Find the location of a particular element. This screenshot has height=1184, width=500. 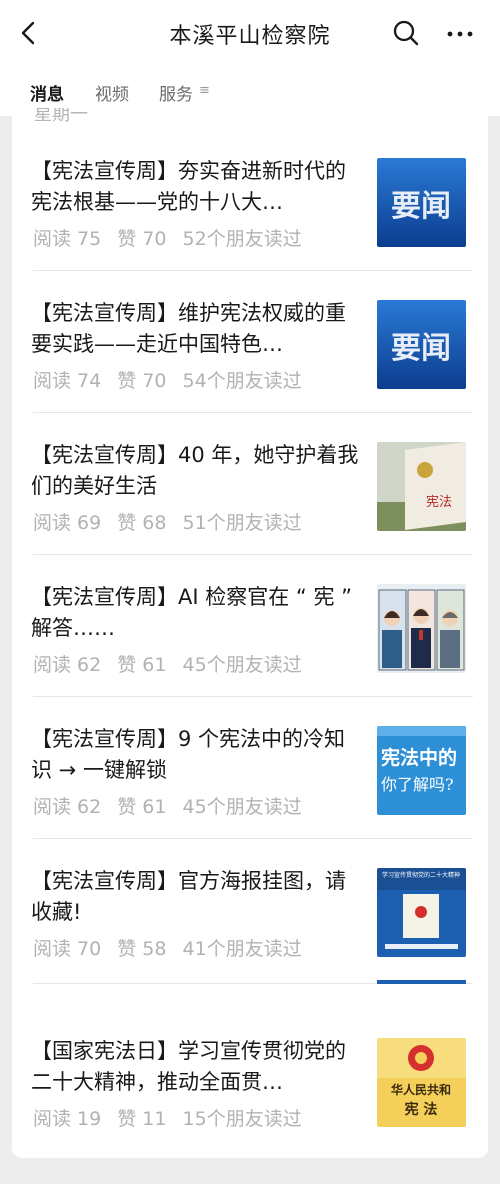

like-count: 赞 11 is located at coordinates (142, 1119).